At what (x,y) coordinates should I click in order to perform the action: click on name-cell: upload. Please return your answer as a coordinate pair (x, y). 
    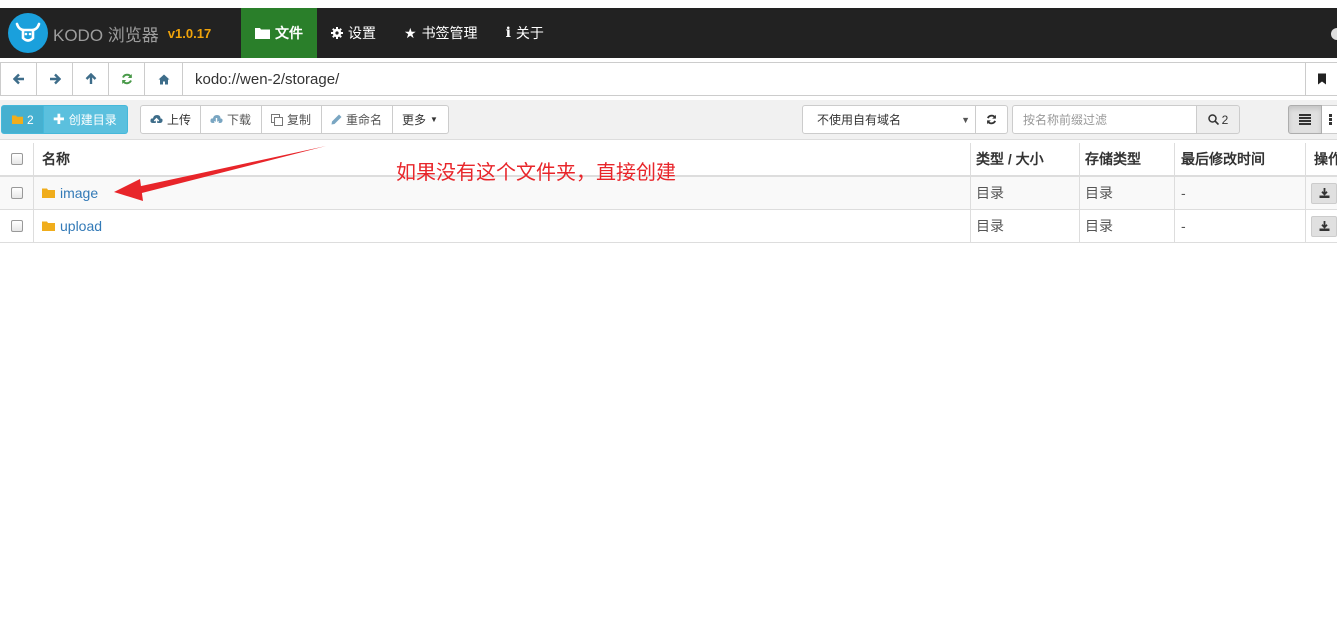
    Looking at the image, I should click on (502, 226).